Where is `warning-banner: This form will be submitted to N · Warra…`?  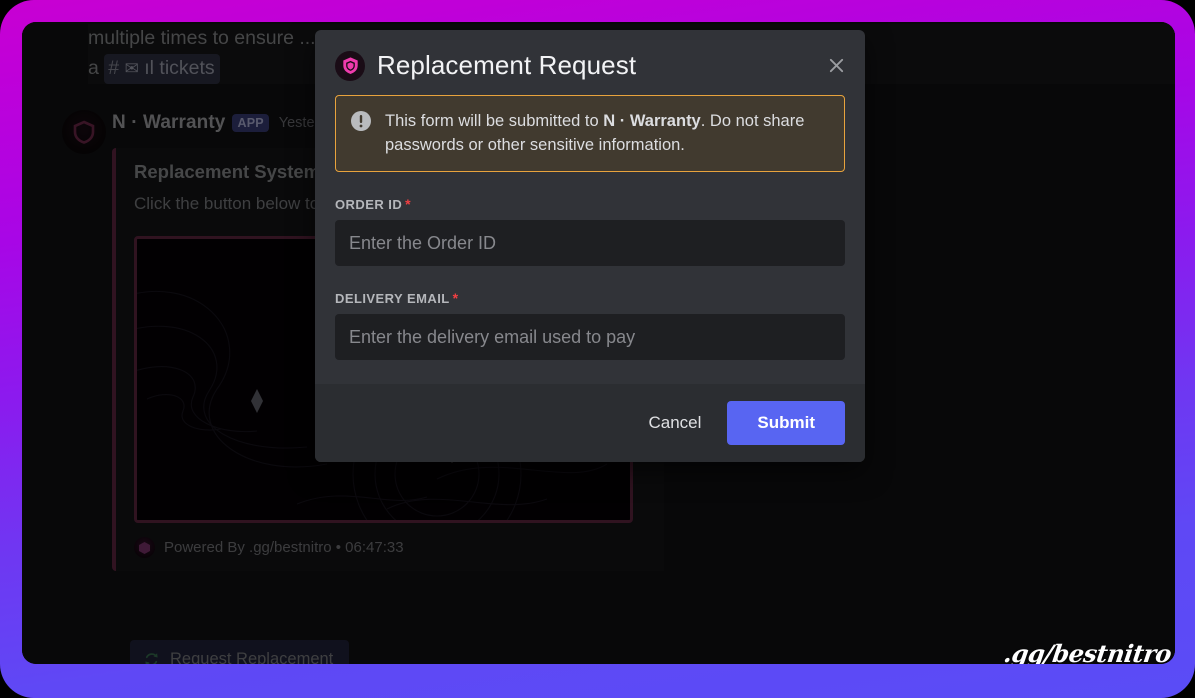
warning-banner: This form will be submitted to N · Warra… is located at coordinates (590, 133).